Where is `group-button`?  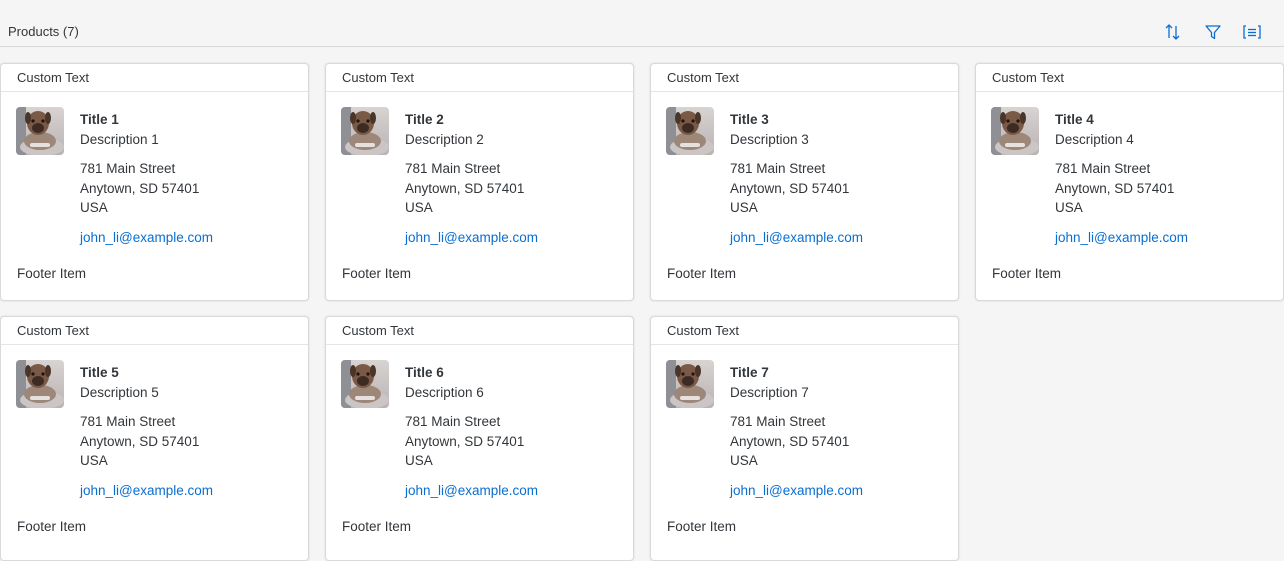
group-button is located at coordinates (1252, 32).